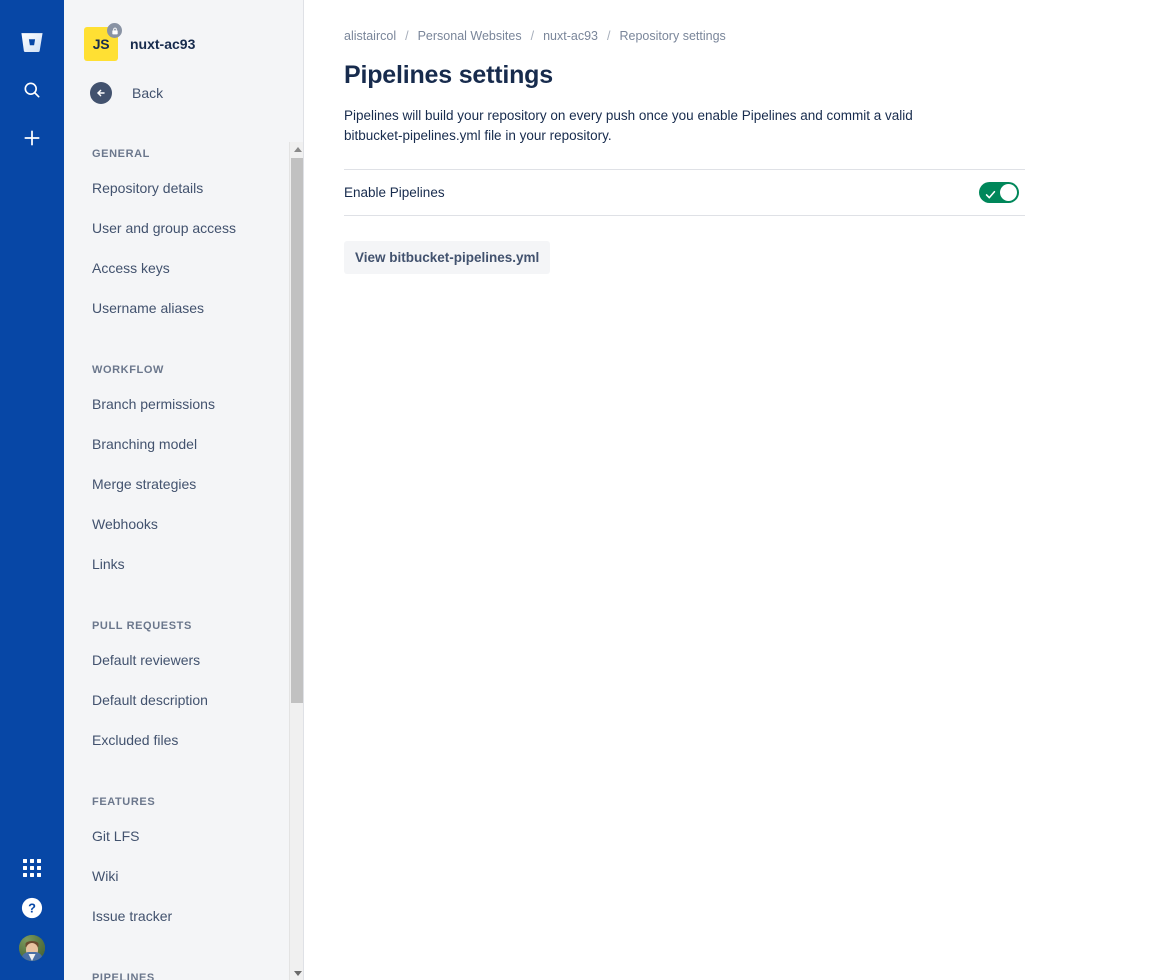 The width and height of the screenshot is (1153, 980). I want to click on toggle-knob, so click(1008, 192).